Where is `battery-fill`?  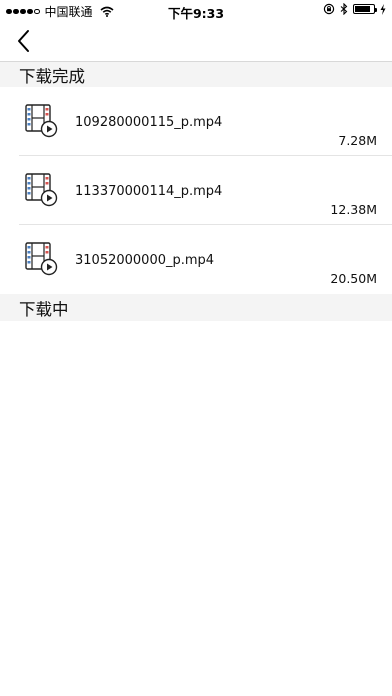 battery-fill is located at coordinates (363, 9).